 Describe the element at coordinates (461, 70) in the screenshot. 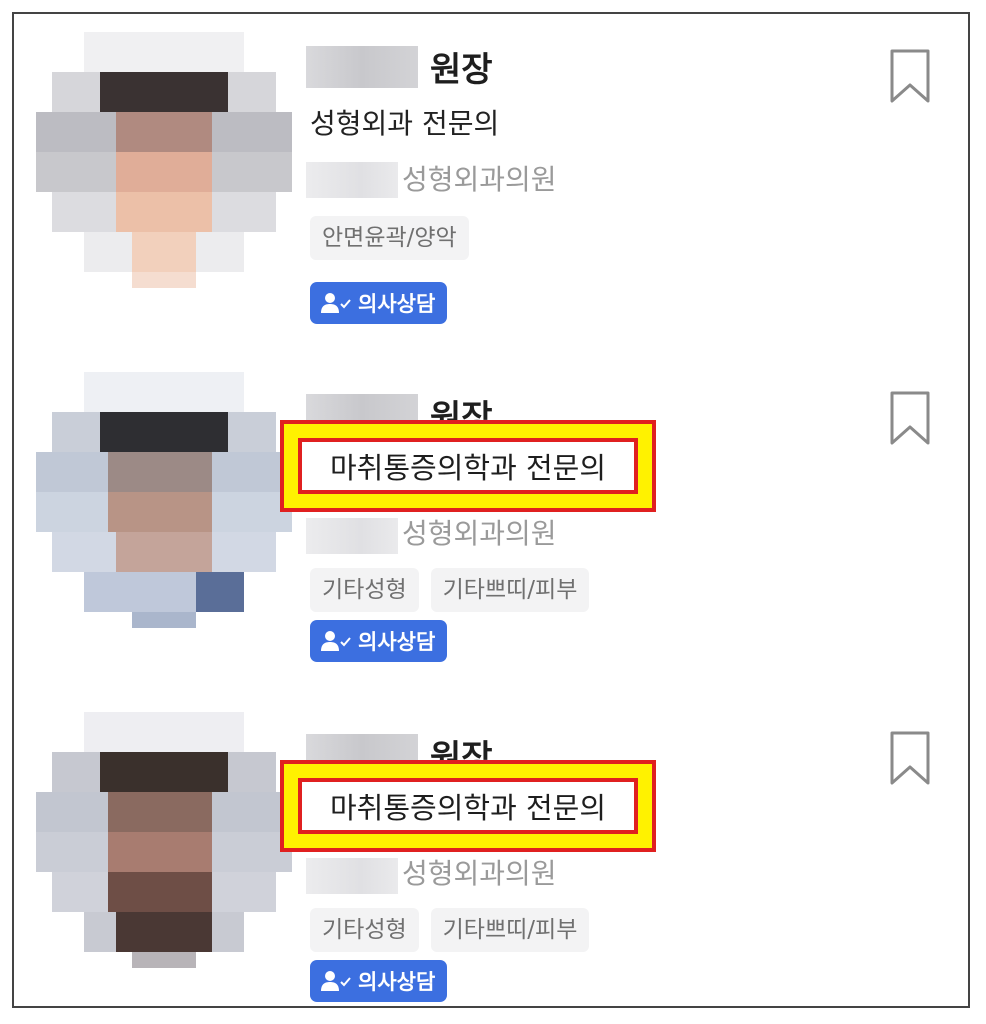

I see `doctor-title: 원장` at that location.